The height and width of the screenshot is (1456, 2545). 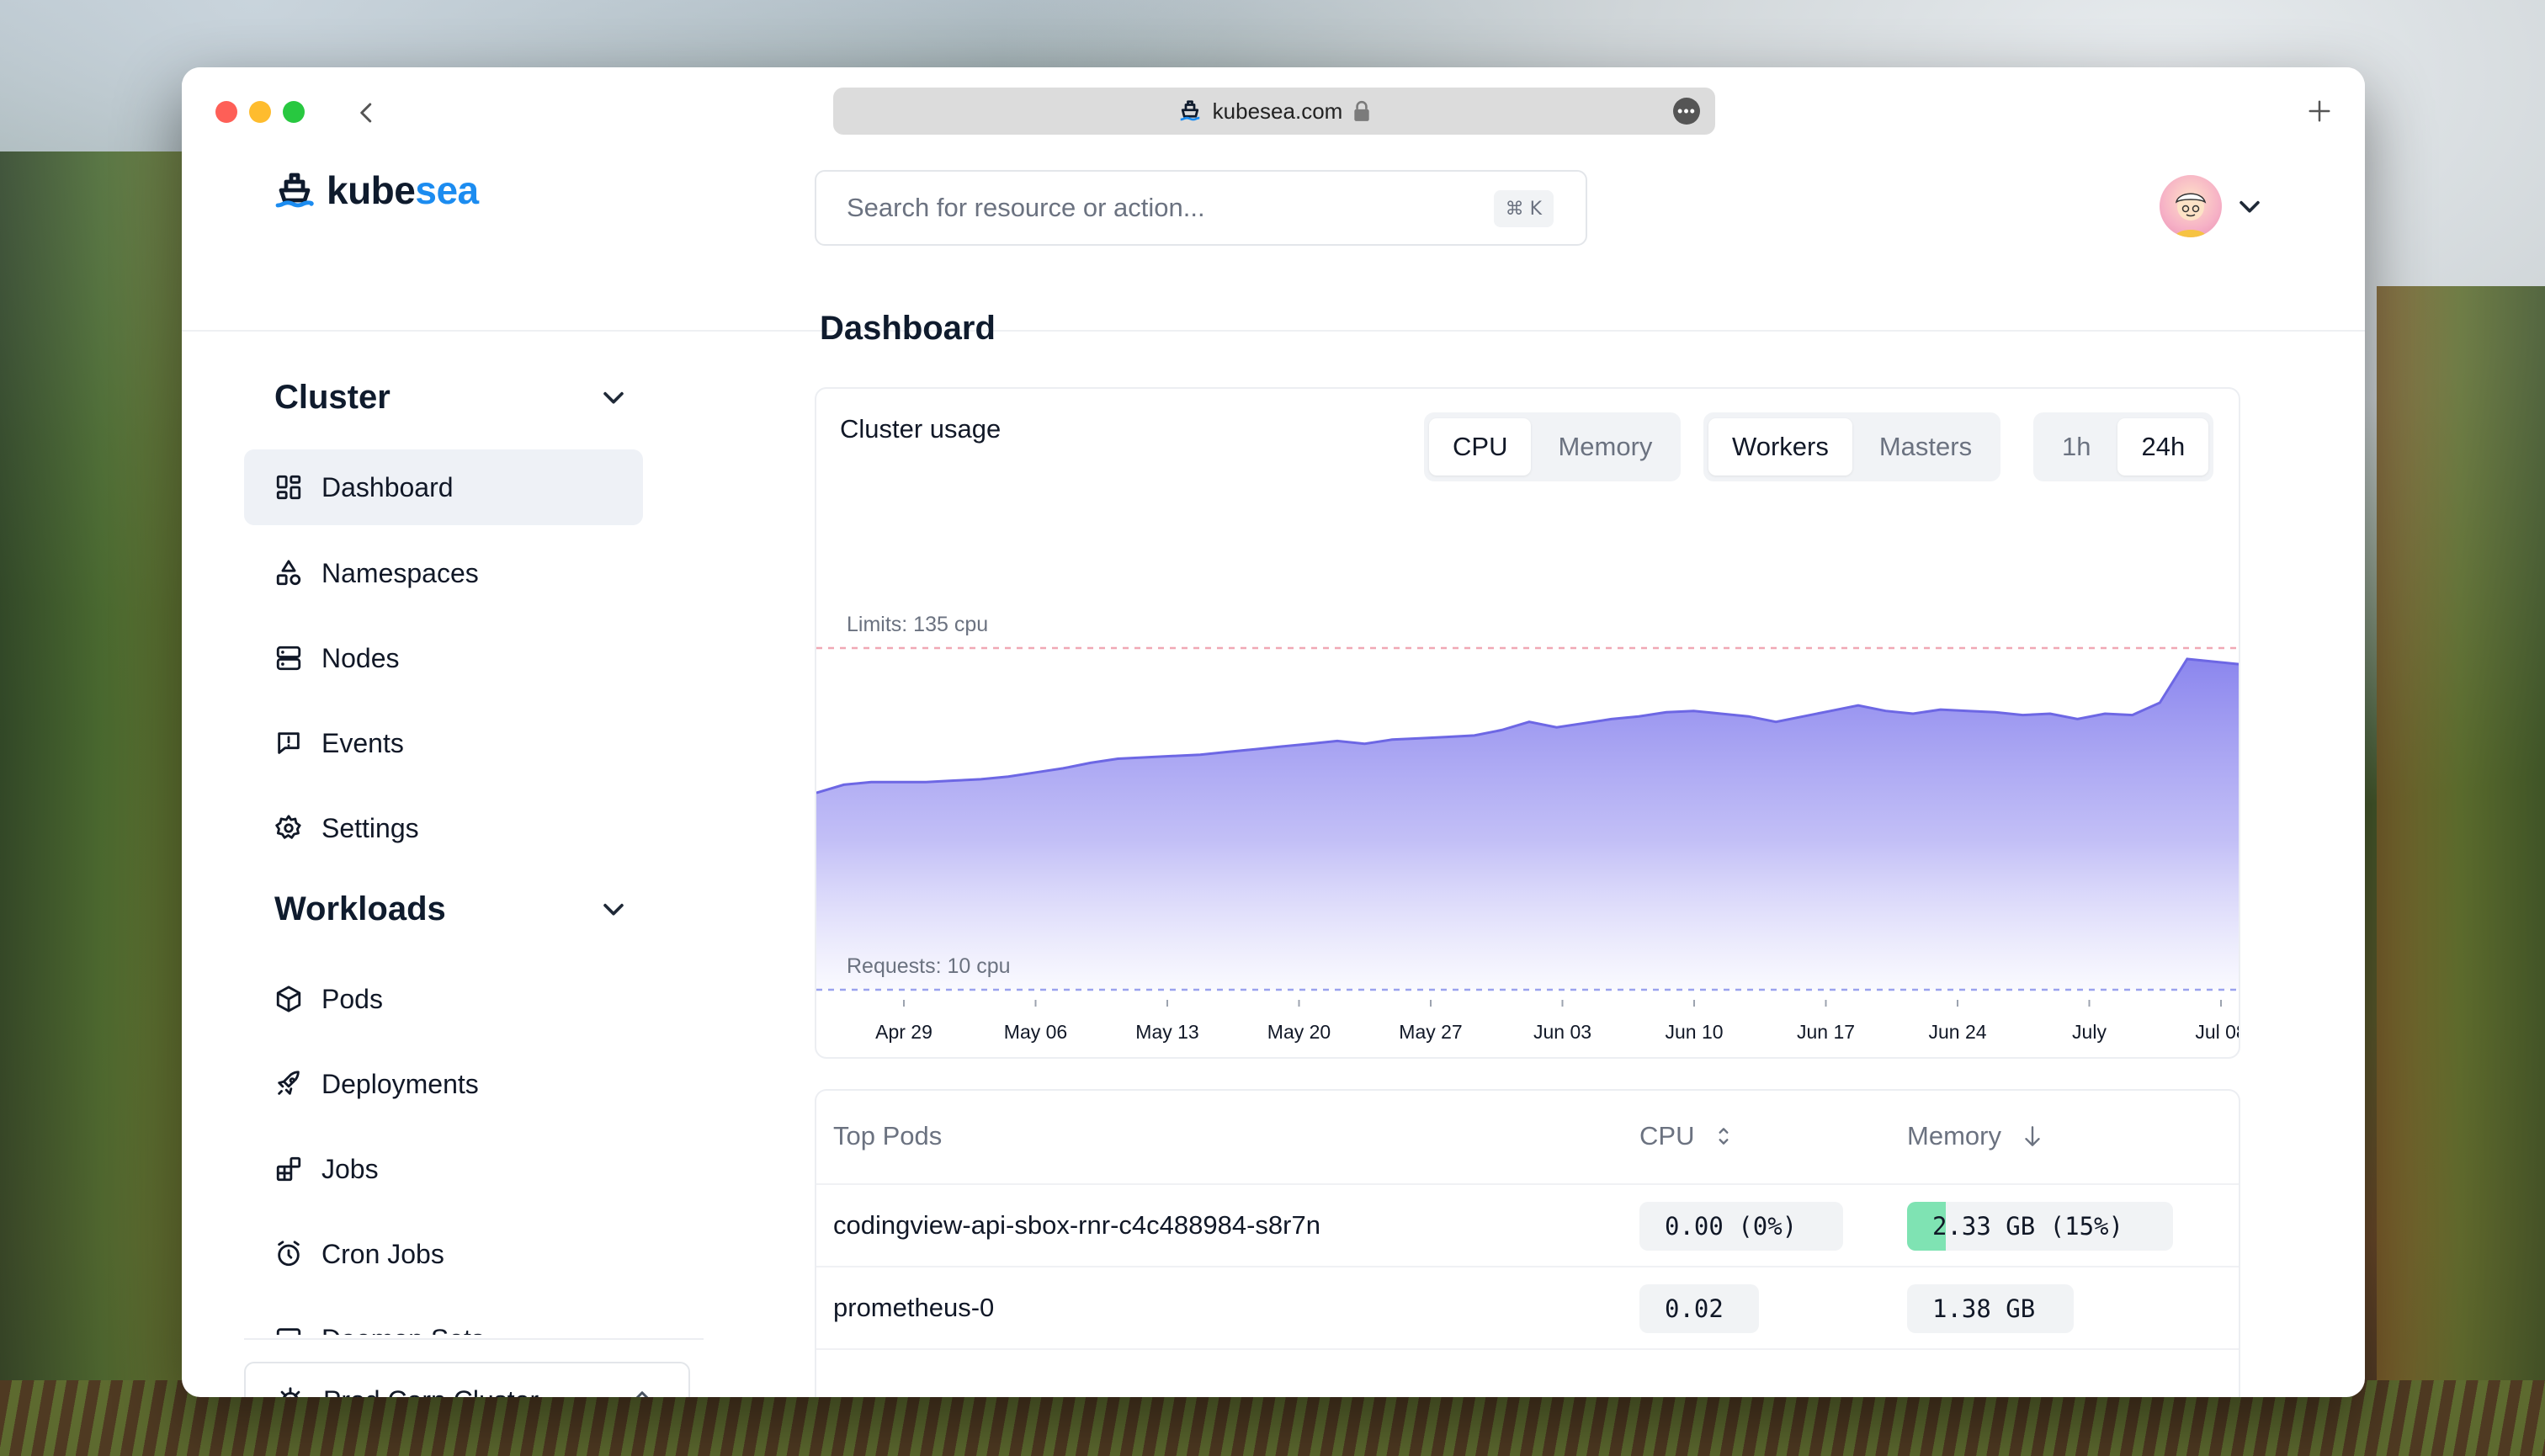 I want to click on arrow-down-icon, so click(x=2032, y=1136).